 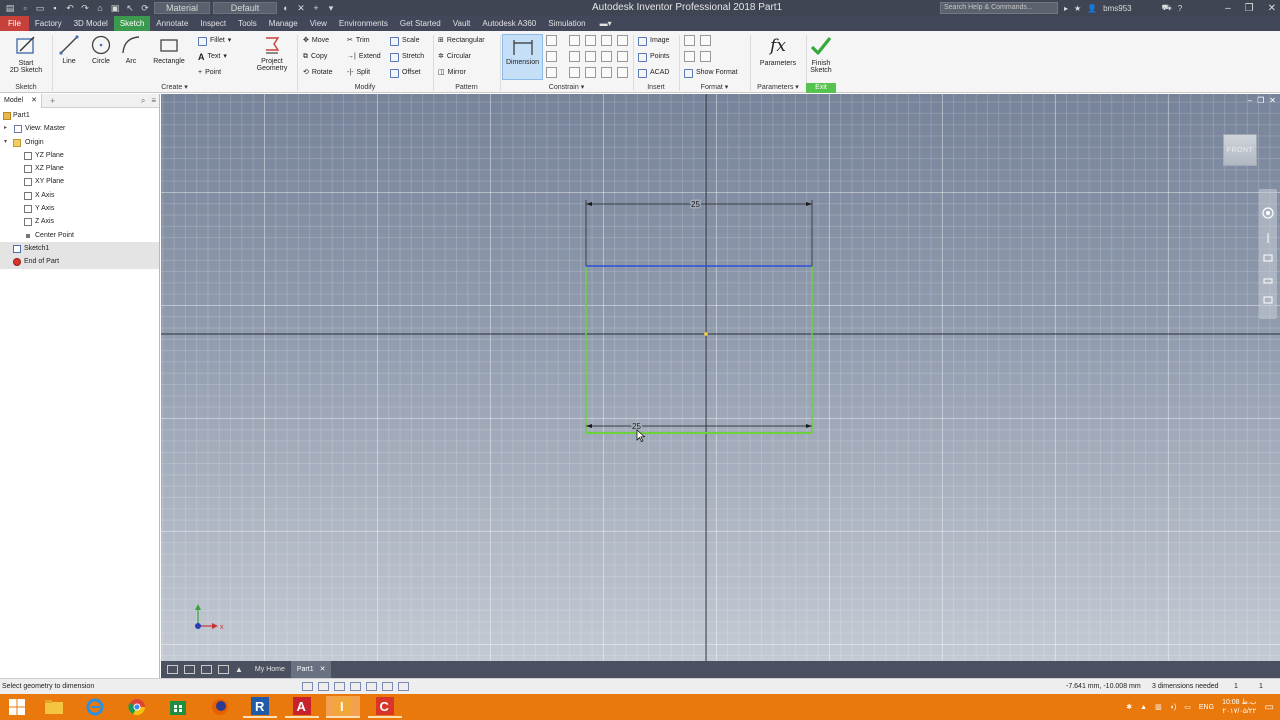 I want to click on tab-annotate: Annotate, so click(x=172, y=23).